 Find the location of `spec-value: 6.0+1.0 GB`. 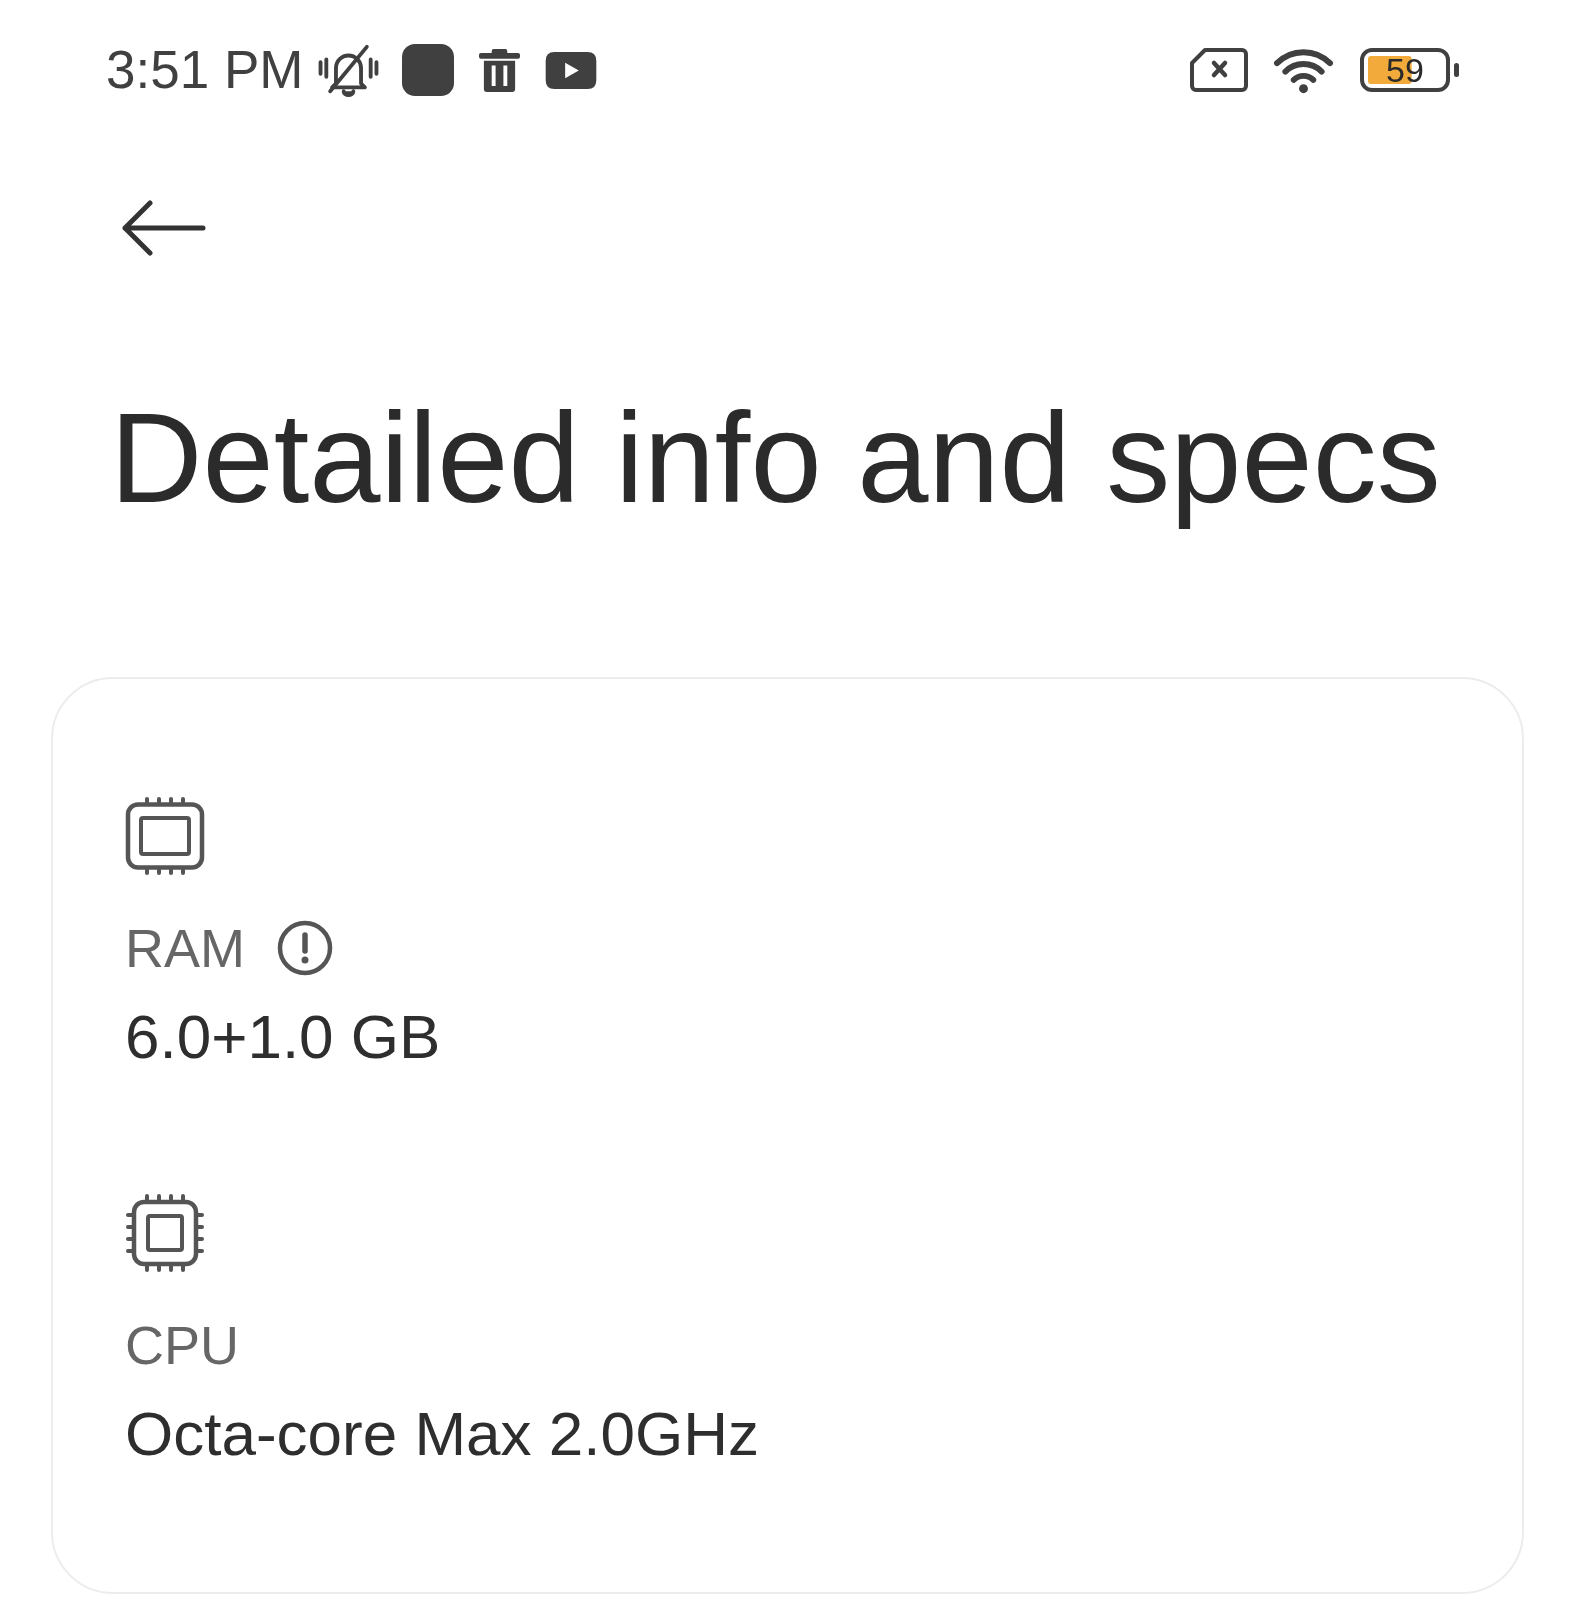

spec-value: 6.0+1.0 GB is located at coordinates (283, 1037).